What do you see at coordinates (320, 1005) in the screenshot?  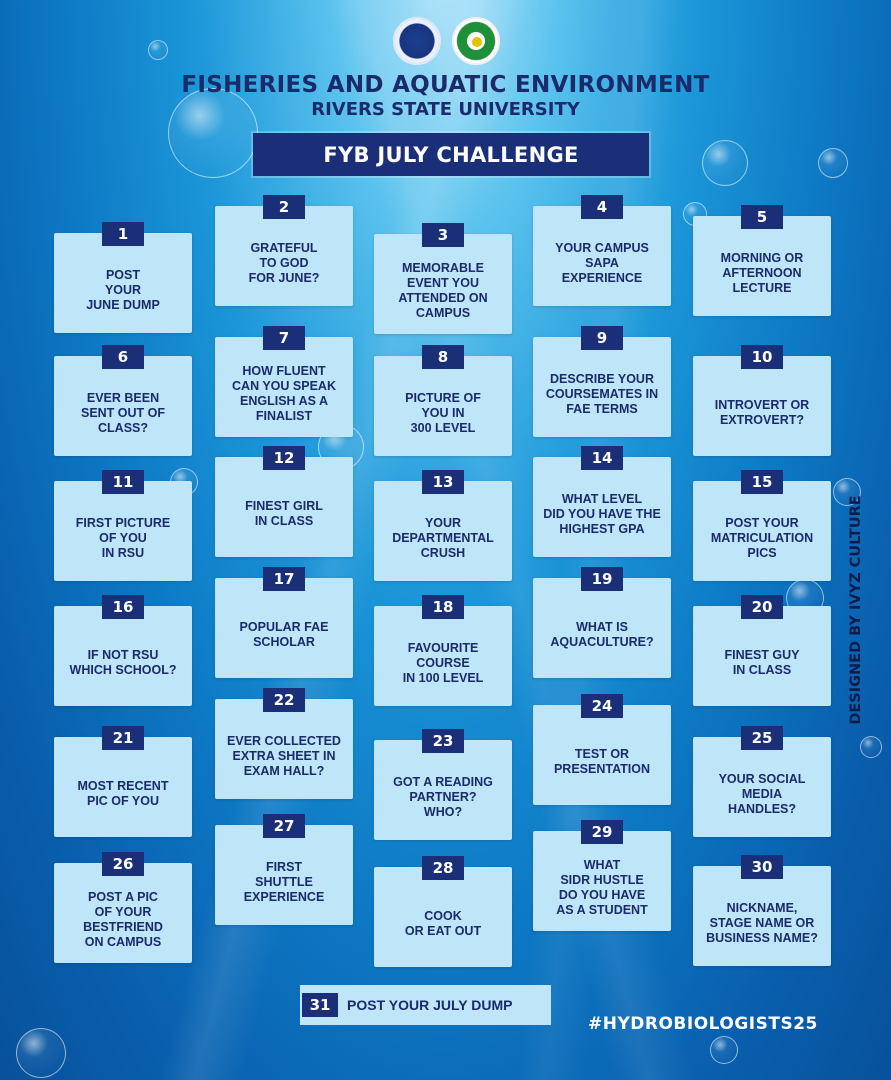 I see `final-challenge-number: 31` at bounding box center [320, 1005].